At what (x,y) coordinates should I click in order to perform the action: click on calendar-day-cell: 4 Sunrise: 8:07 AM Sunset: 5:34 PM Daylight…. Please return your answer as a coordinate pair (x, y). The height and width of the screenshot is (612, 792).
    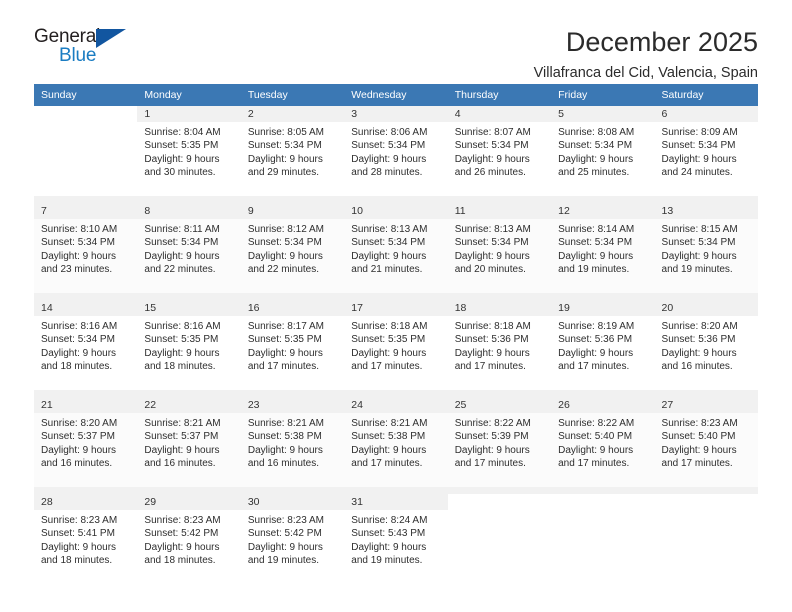
    Looking at the image, I should click on (499, 151).